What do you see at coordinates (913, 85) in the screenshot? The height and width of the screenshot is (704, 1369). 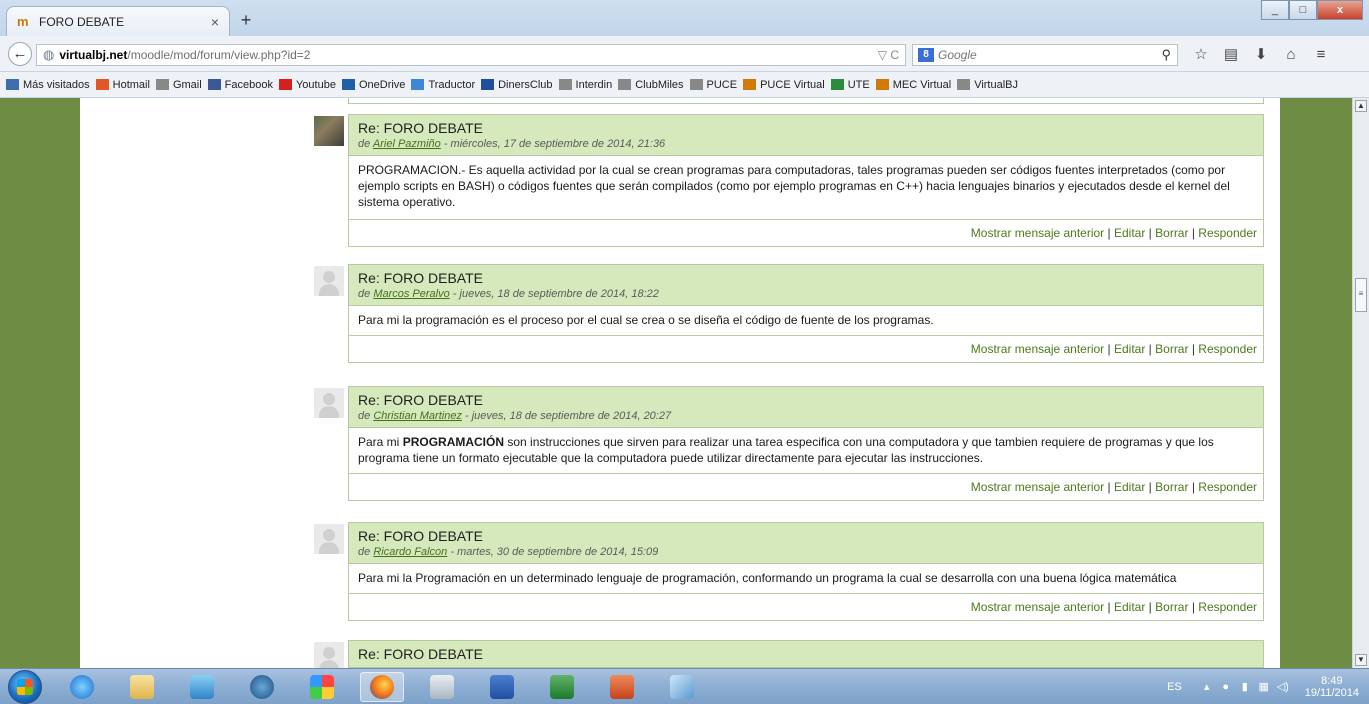 I see `bookmark-item: MEC Virtual` at bounding box center [913, 85].